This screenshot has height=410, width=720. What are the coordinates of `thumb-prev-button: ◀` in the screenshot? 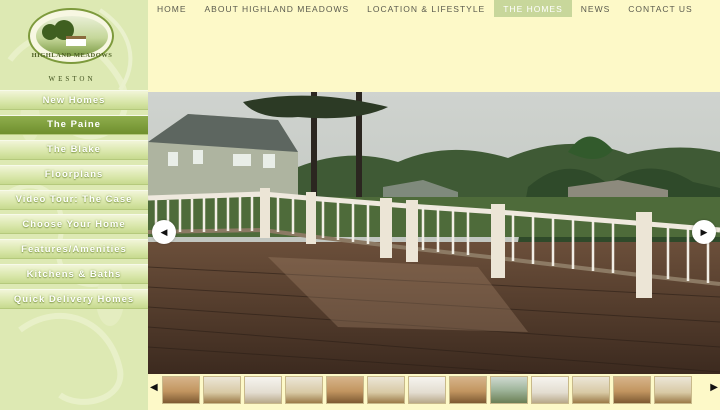 It's located at (154, 387).